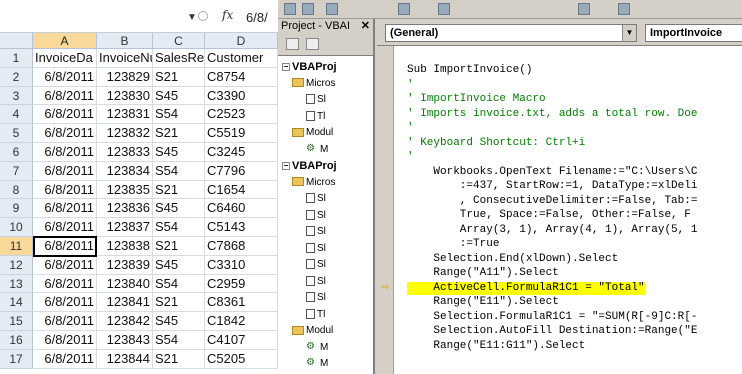 The height and width of the screenshot is (374, 742). Describe the element at coordinates (241, 58) in the screenshot. I see `header-cell: Customer` at that location.